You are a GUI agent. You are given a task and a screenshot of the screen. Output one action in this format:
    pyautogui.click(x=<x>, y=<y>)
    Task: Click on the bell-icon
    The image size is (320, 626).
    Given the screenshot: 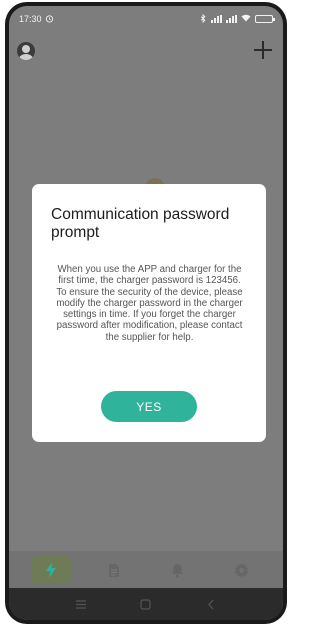 What is the action you would take?
    pyautogui.click(x=177, y=570)
    